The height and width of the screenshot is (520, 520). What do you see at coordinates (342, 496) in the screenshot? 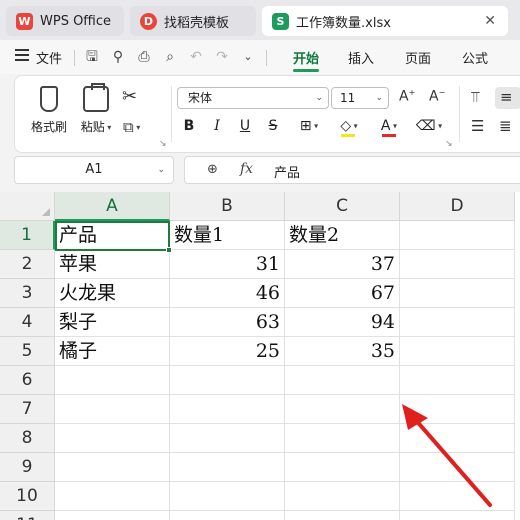
I see `cell-c10` at bounding box center [342, 496].